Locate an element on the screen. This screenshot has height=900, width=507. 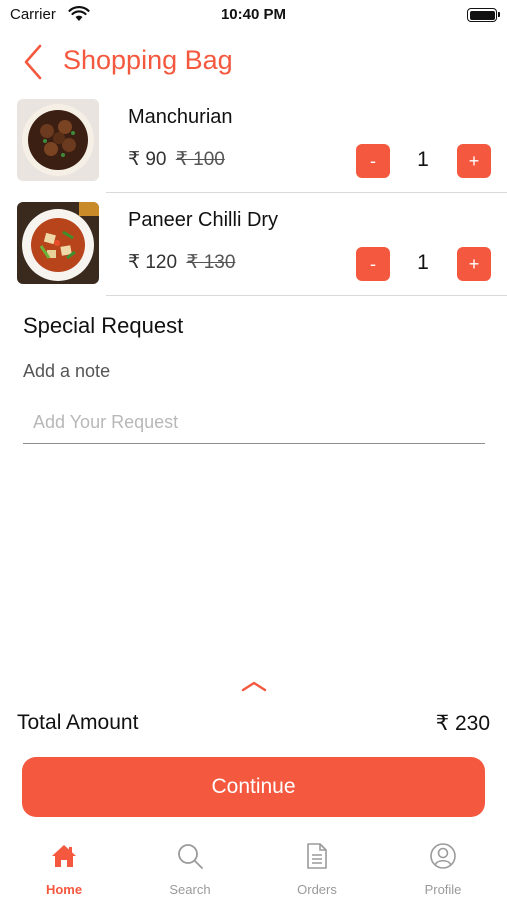
note-label: Add a note is located at coordinates (67, 371).